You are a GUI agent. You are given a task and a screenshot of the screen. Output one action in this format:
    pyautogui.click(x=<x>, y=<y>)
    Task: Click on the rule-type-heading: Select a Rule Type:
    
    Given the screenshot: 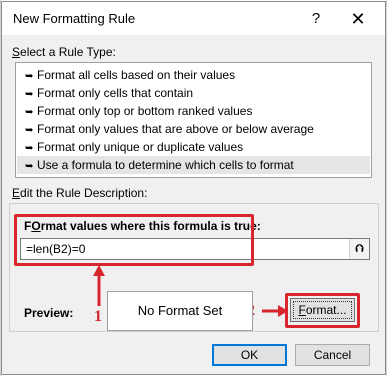 What is the action you would take?
    pyautogui.click(x=64, y=52)
    